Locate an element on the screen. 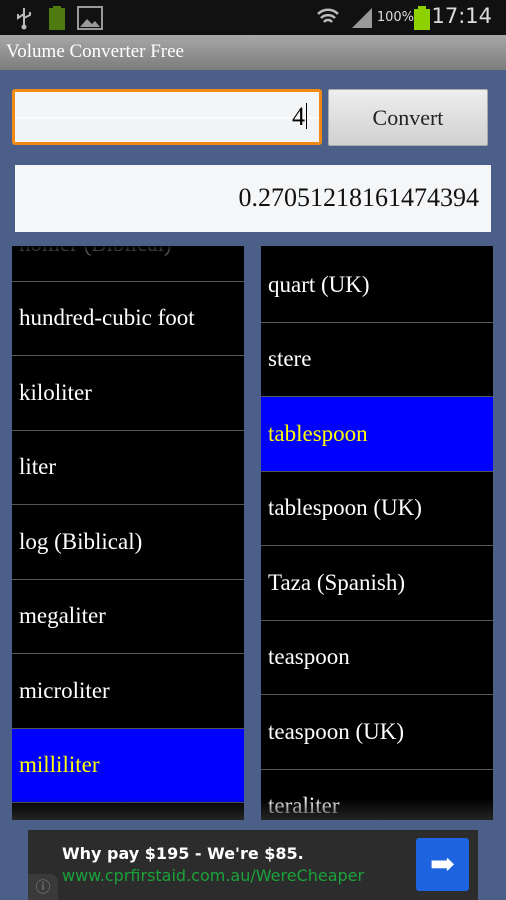 The image size is (506, 900). battery-small-icon is located at coordinates (57, 18).